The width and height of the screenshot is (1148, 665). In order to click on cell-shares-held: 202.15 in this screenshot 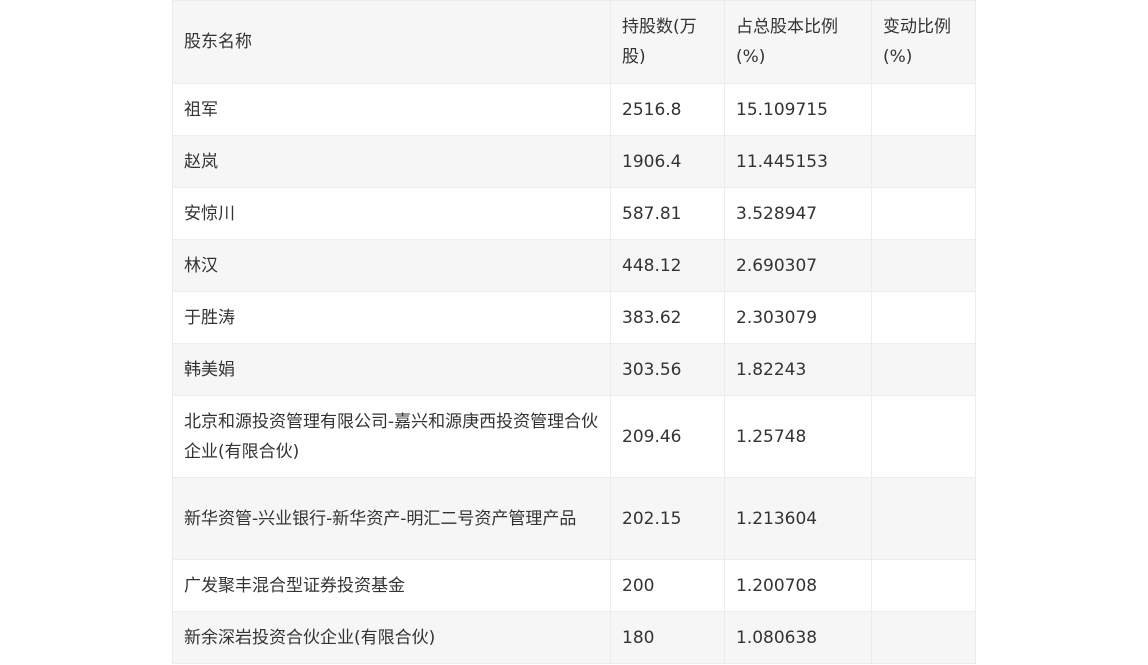, I will do `click(667, 518)`.